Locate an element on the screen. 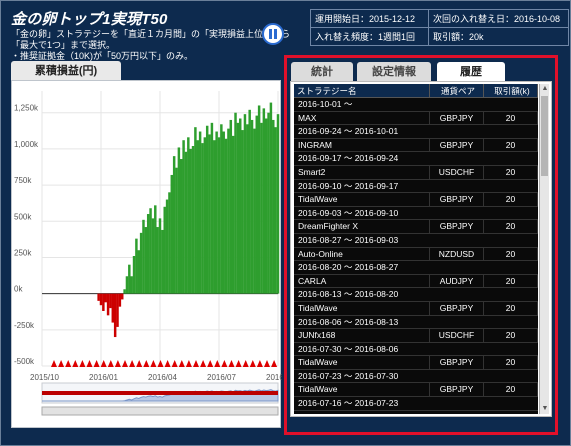 The width and height of the screenshot is (571, 446). chart-tab: 累積損益(円) is located at coordinates (66, 71).